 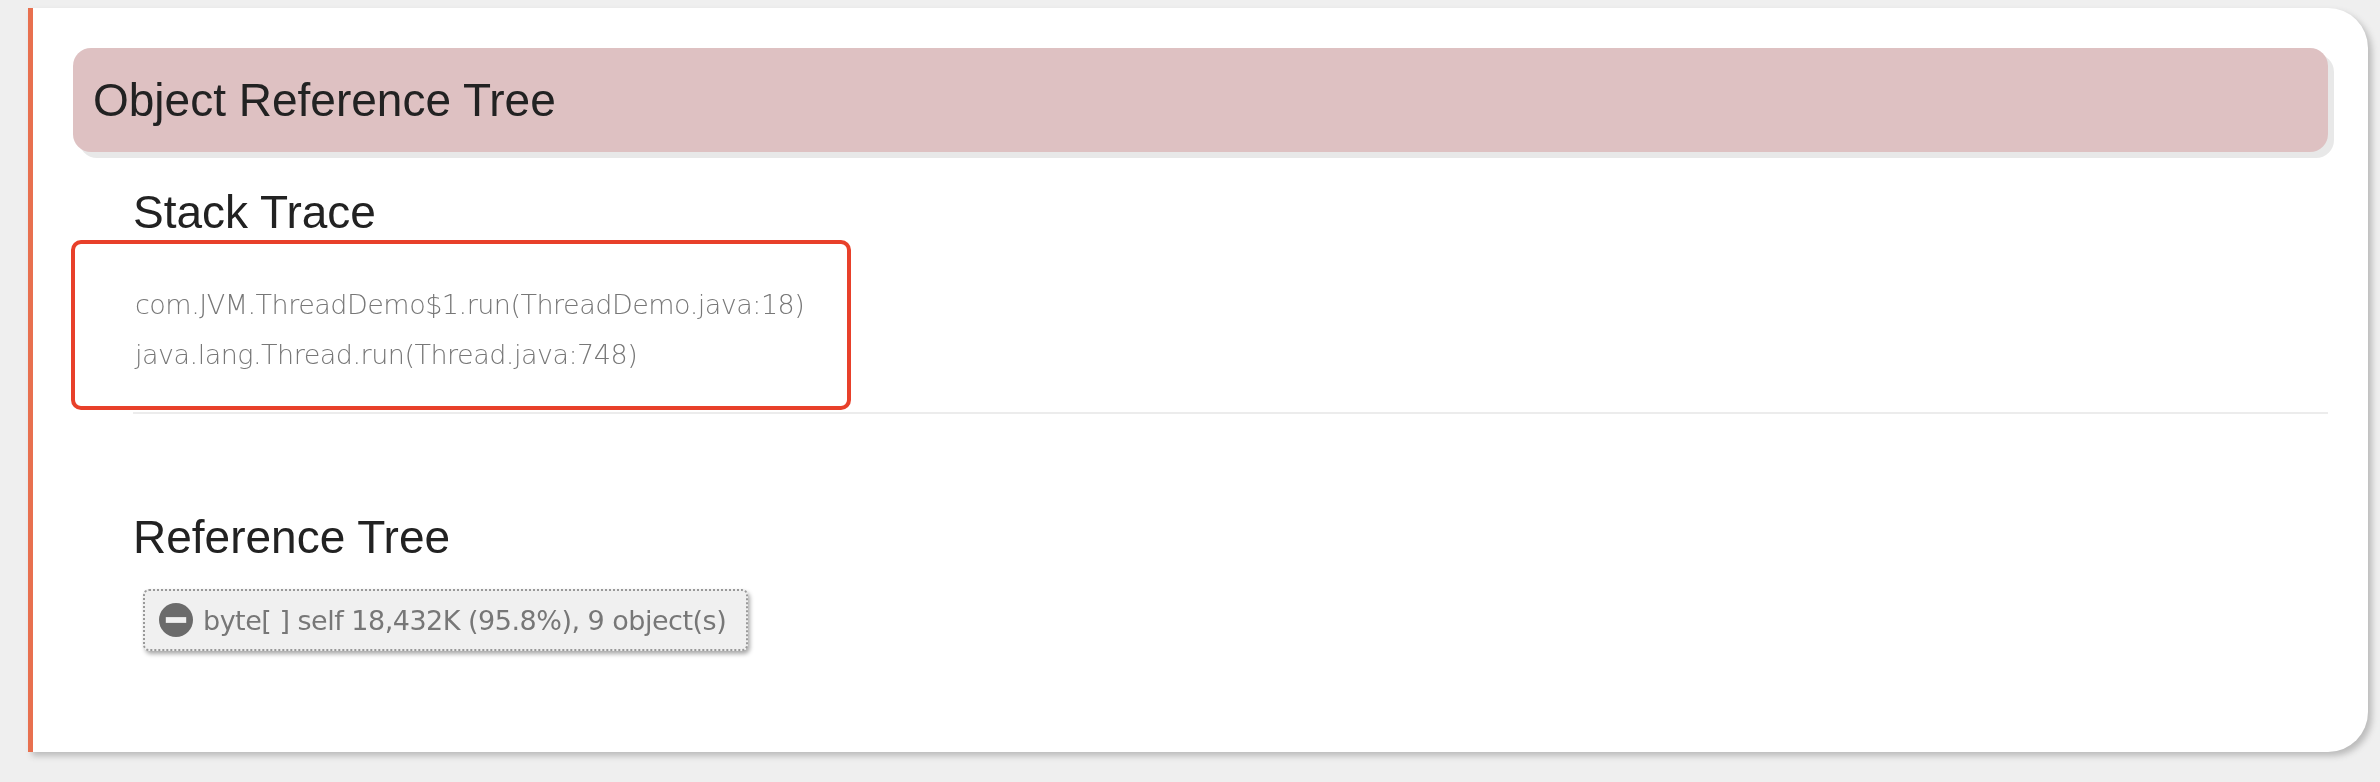 What do you see at coordinates (292, 537) in the screenshot?
I see `section-title: Reference Tree` at bounding box center [292, 537].